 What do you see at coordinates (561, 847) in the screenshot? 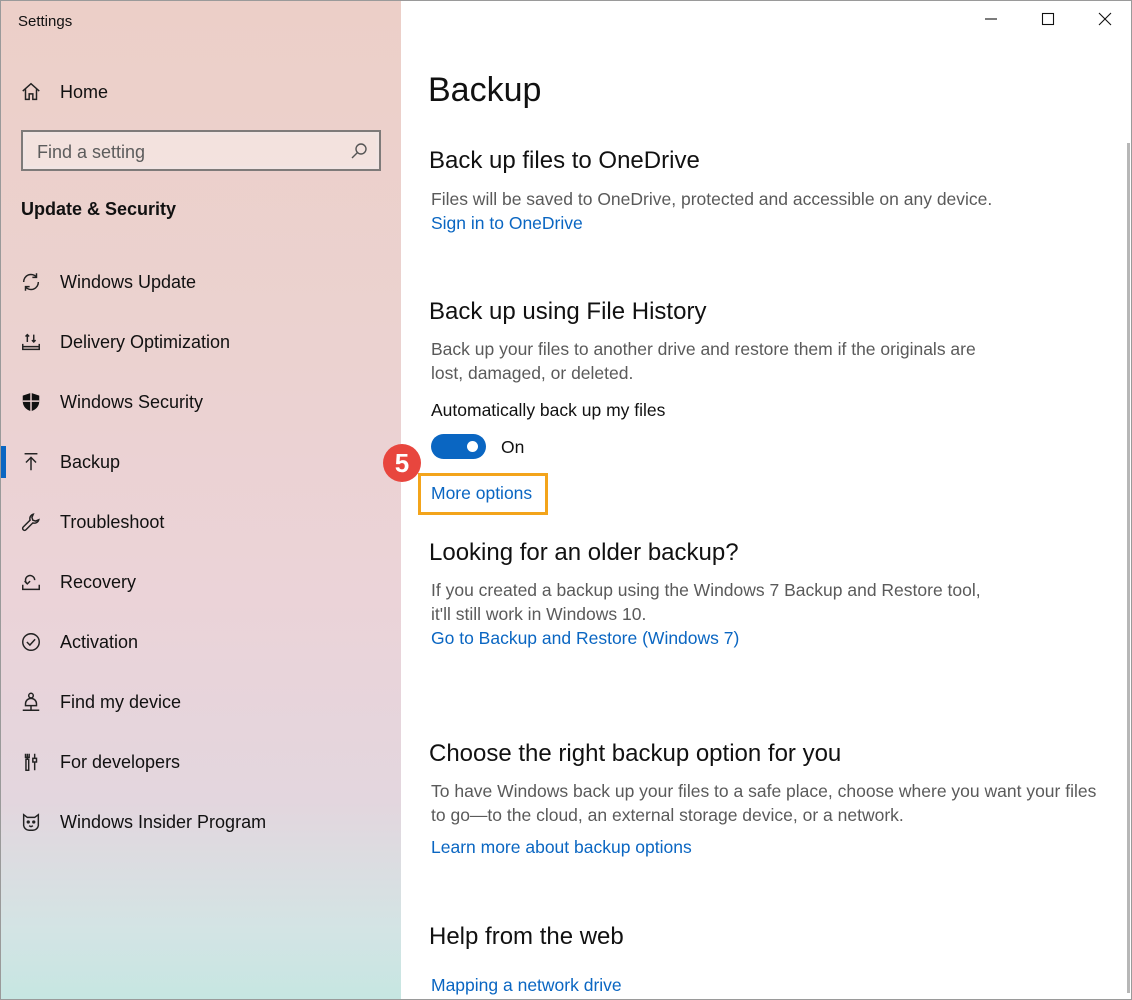
I see `learn-more-backup-link: Learn more about backup options` at bounding box center [561, 847].